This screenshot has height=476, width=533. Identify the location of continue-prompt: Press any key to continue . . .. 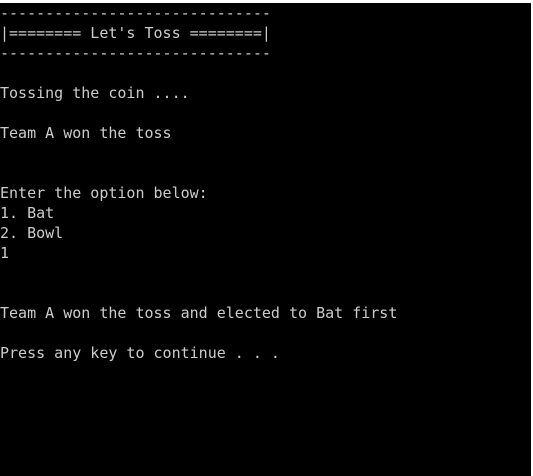
(140, 353).